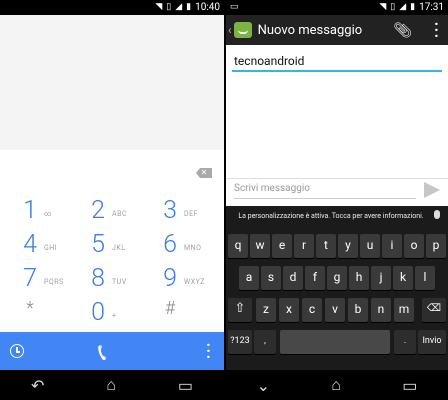 This screenshot has height=400, width=448. Describe the element at coordinates (335, 310) in the screenshot. I see `key-v: v` at that location.